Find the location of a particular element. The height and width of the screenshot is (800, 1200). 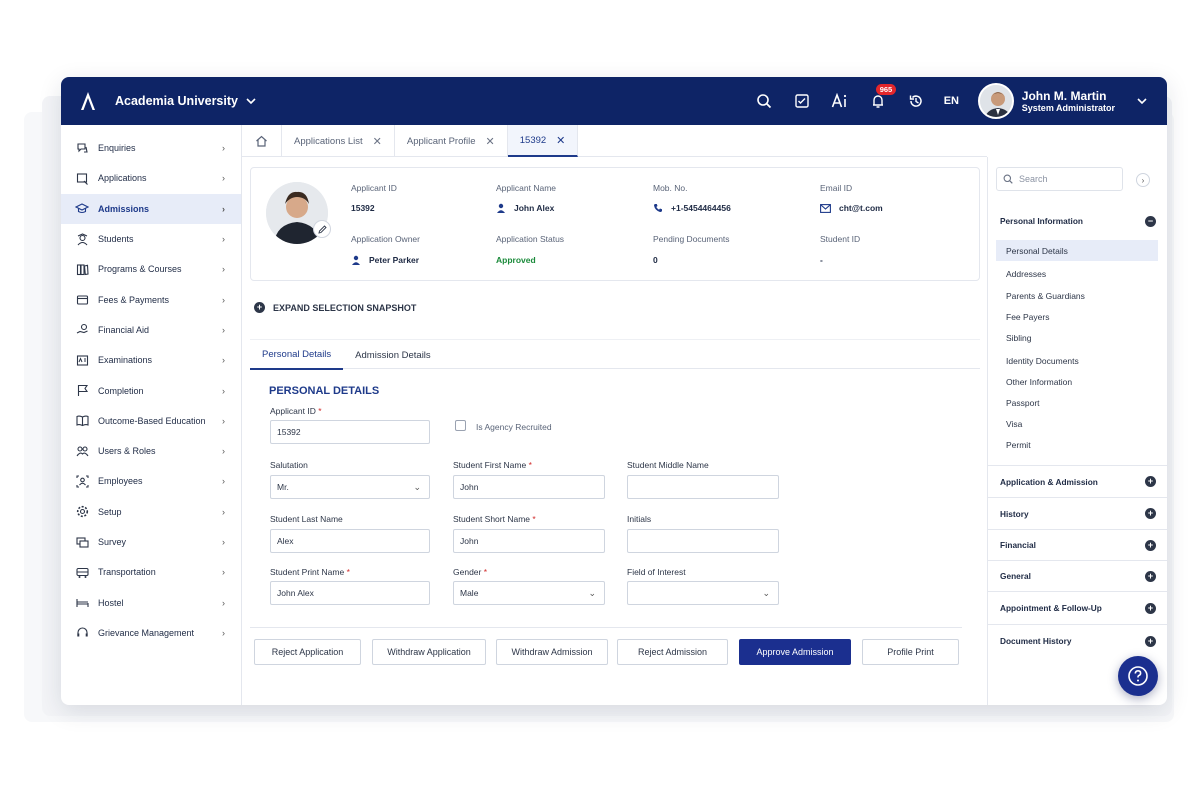

panel-item-addresses: Addresses is located at coordinates (1077, 273).